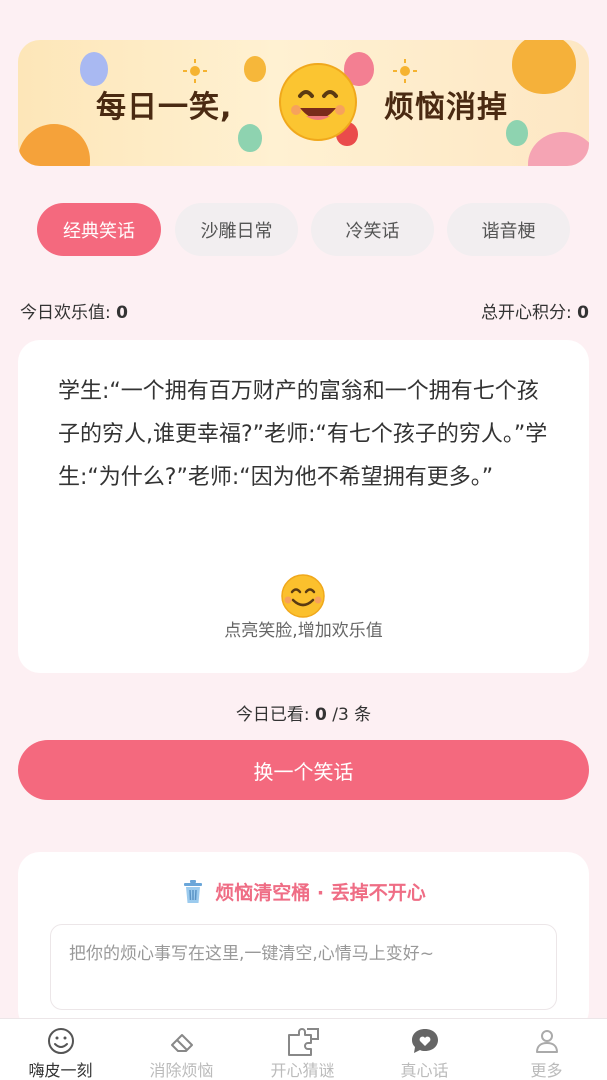 The width and height of the screenshot is (607, 1080). I want to click on tab-pun-jokes: 谐音梗, so click(508, 229).